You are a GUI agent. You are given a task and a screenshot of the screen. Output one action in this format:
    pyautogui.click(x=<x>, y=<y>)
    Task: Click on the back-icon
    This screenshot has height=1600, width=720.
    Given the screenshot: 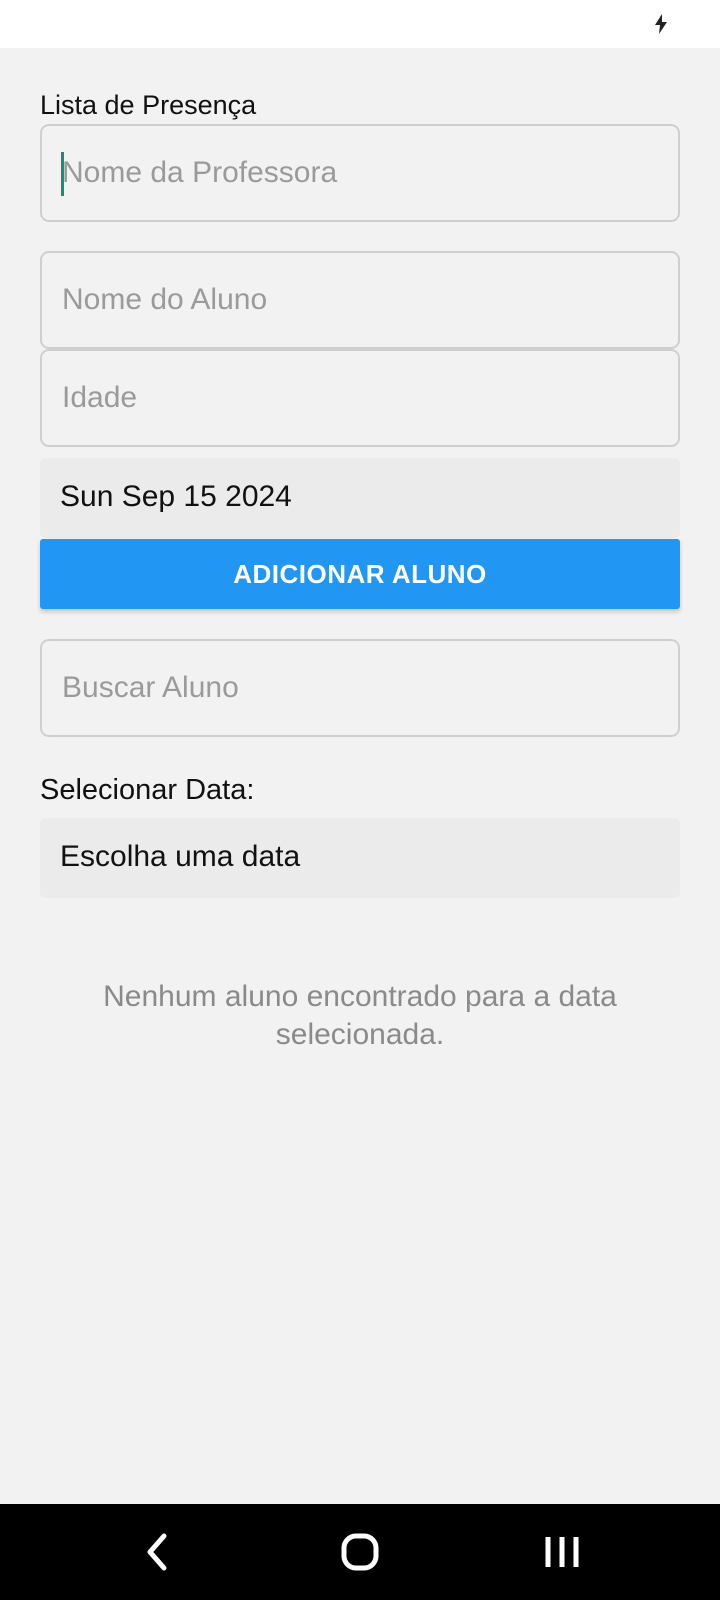 What is the action you would take?
    pyautogui.click(x=158, y=1552)
    